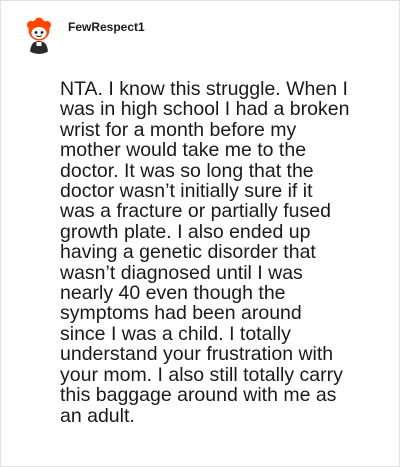 The width and height of the screenshot is (400, 467). What do you see at coordinates (106, 27) in the screenshot?
I see `comment-username: FewRespect1` at bounding box center [106, 27].